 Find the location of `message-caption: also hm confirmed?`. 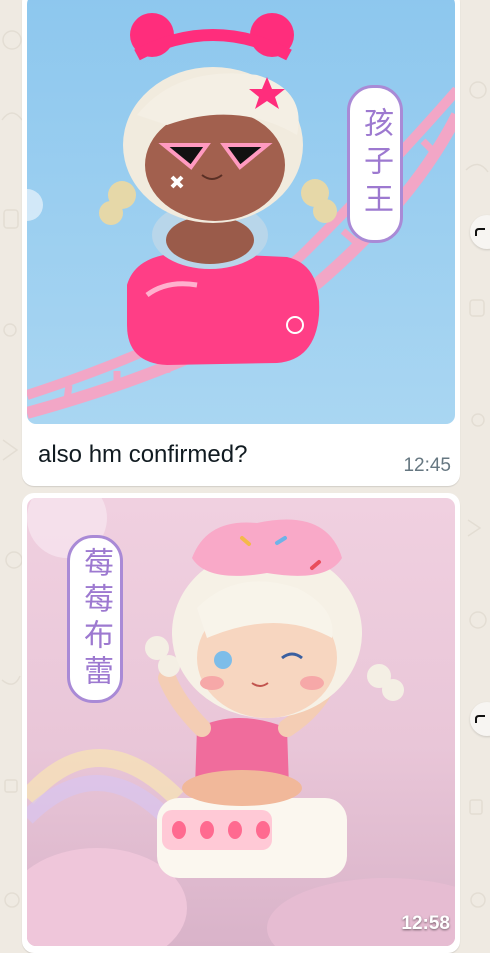

message-caption: also hm confirmed? is located at coordinates (143, 454).